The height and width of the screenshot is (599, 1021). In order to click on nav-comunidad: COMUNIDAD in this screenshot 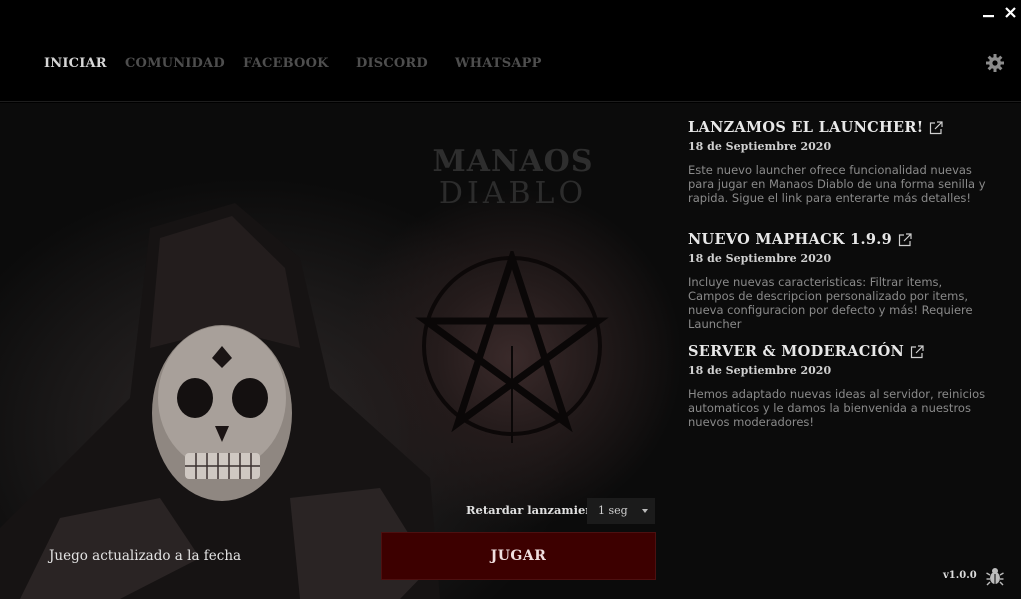, I will do `click(175, 63)`.